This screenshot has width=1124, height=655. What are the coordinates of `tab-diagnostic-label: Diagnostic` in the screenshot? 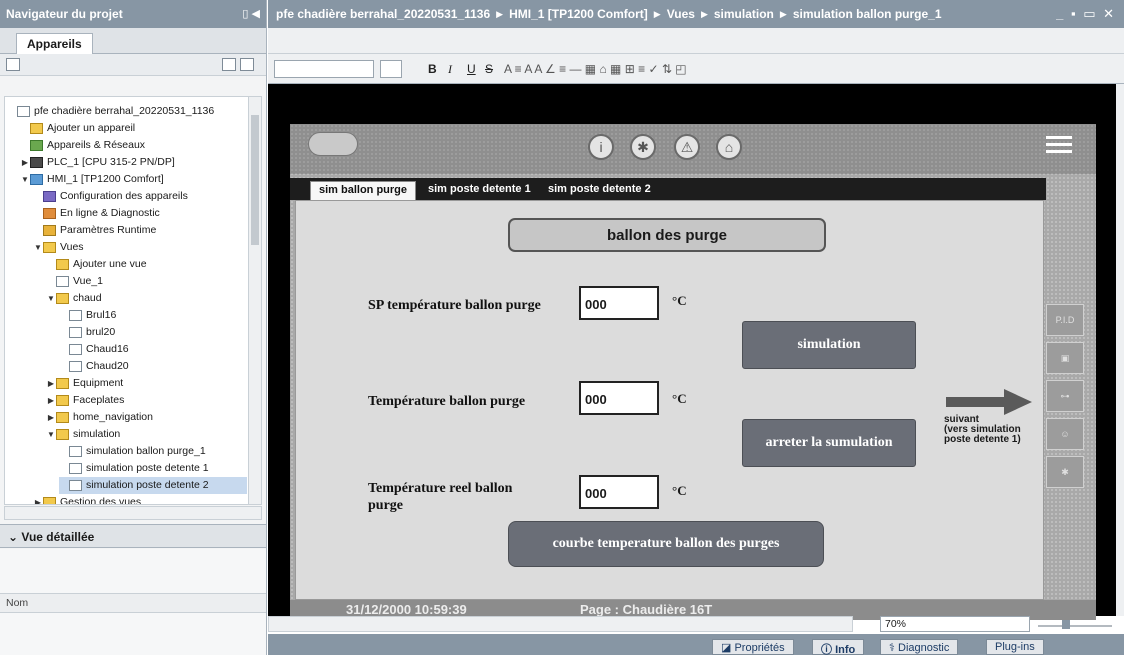 It's located at (924, 648).